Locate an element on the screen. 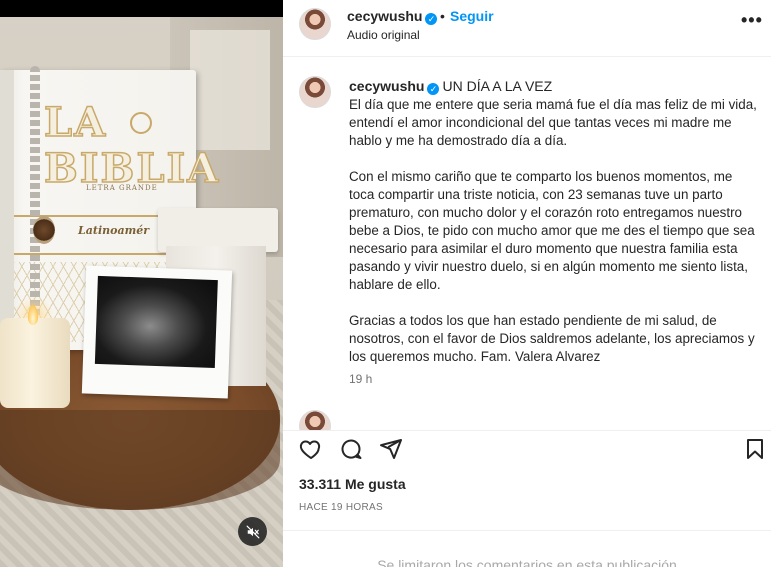 The image size is (771, 567). bible-edition: Latinoamér is located at coordinates (114, 230).